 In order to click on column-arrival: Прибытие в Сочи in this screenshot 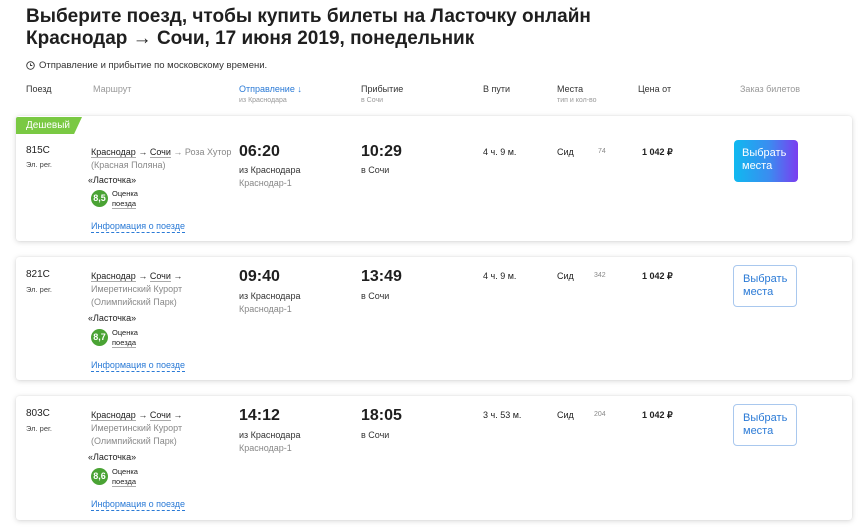, I will do `click(382, 95)`.